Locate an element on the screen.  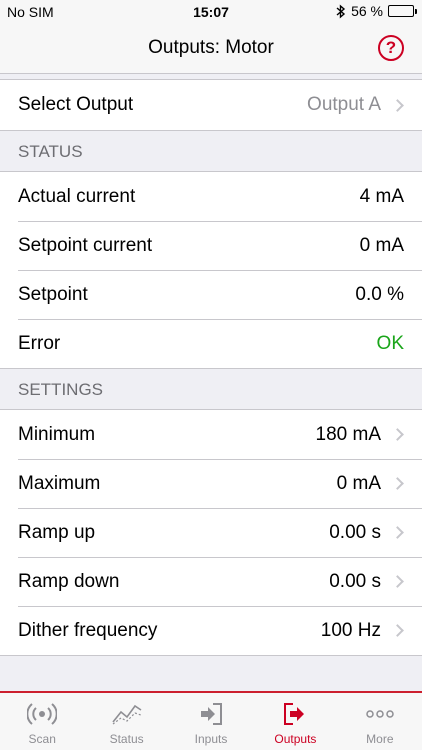
setting-row-ramp-down: Ramp down 0.00 s is located at coordinates (211, 581).